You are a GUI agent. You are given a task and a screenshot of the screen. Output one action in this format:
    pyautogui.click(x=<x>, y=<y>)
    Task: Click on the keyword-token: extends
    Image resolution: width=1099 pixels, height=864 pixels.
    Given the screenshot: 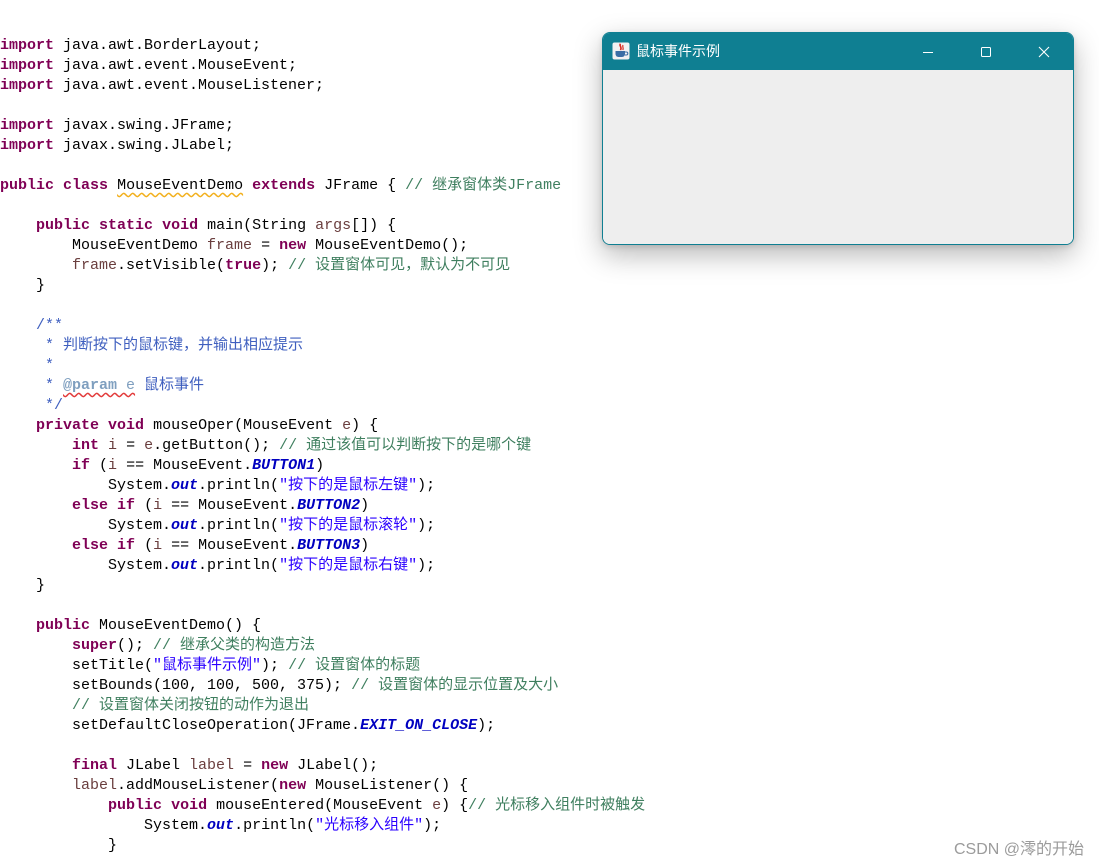 What is the action you would take?
    pyautogui.click(x=284, y=185)
    